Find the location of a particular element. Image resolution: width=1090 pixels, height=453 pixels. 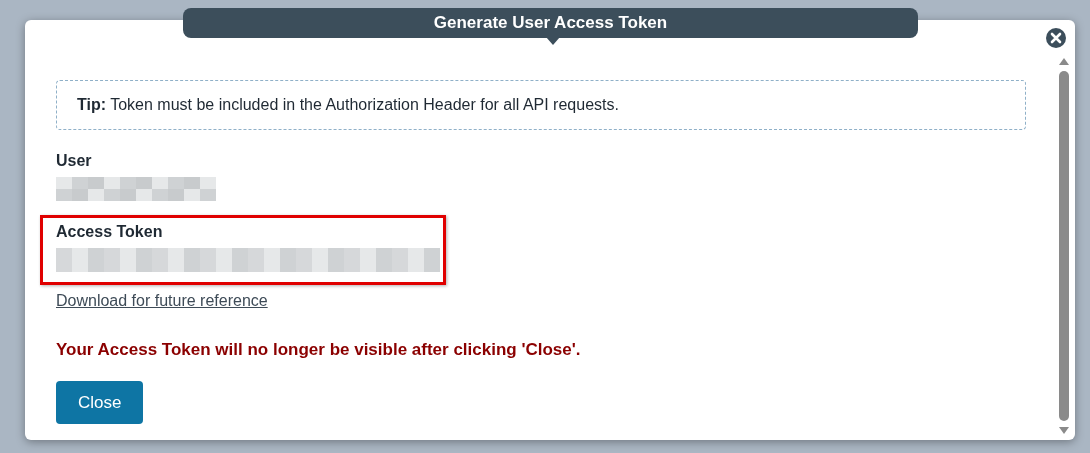

tip-text: Tip: Token must be included in the Authorization Header for all API requests. is located at coordinates (541, 105).